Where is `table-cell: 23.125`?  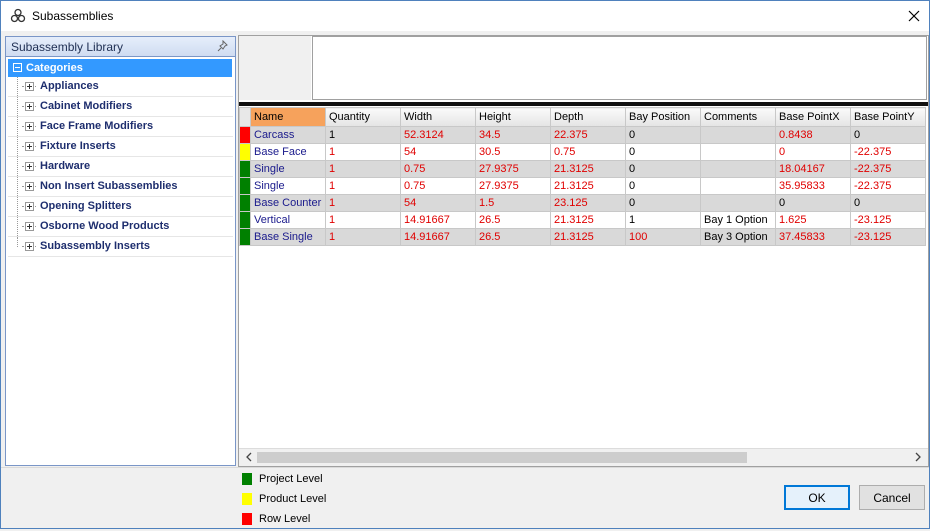
table-cell: 23.125 is located at coordinates (588, 203).